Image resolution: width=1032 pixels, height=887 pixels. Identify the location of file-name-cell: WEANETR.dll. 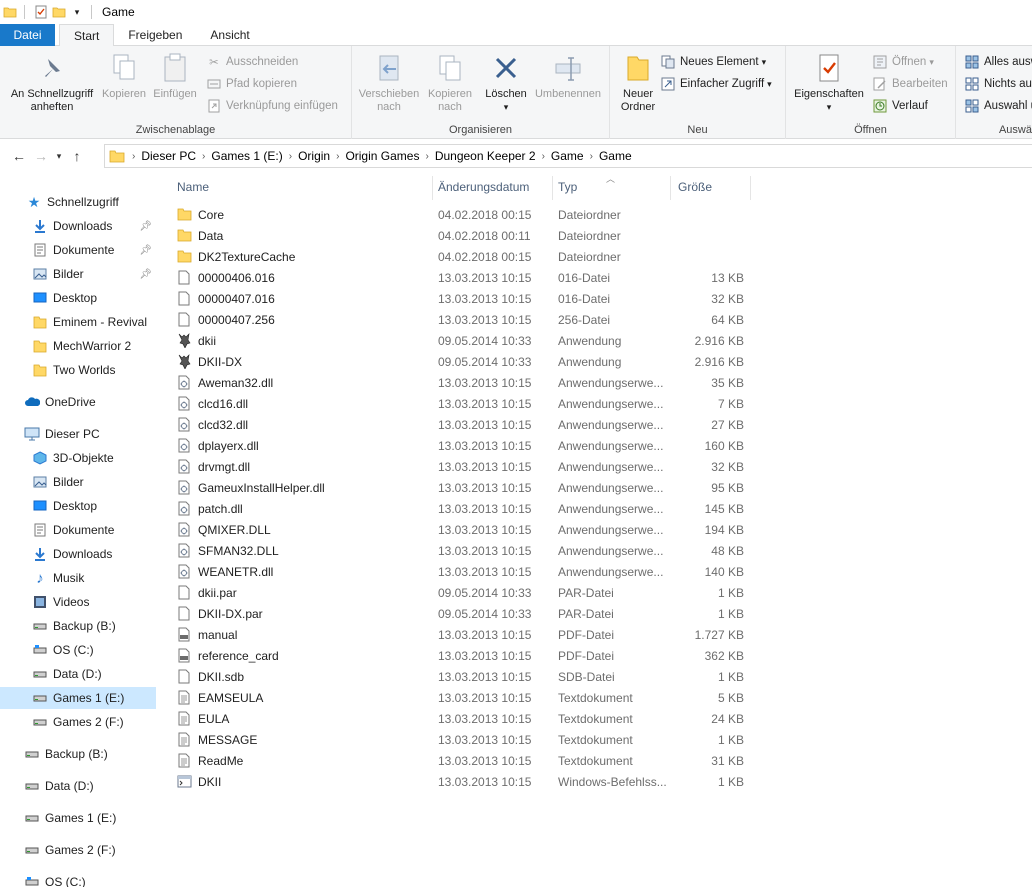
(224, 572).